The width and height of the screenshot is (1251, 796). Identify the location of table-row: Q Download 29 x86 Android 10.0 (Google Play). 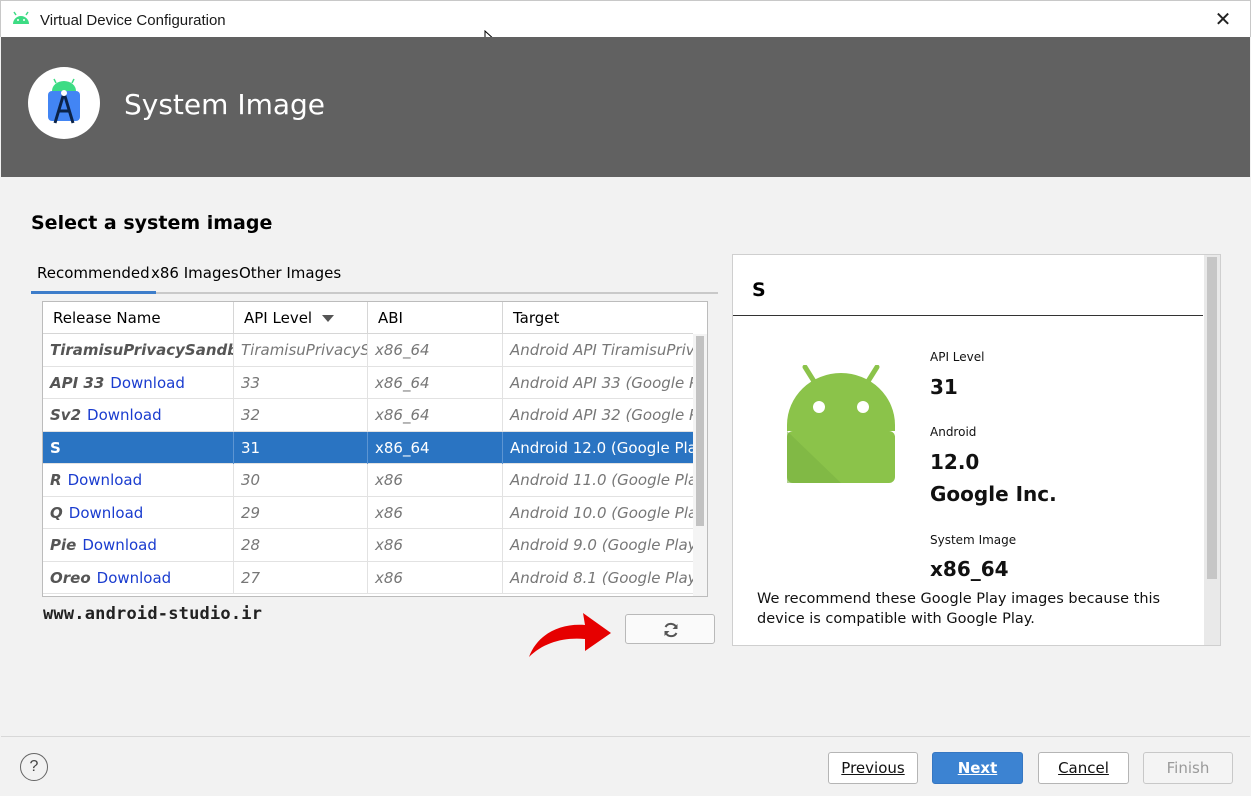
(368, 512).